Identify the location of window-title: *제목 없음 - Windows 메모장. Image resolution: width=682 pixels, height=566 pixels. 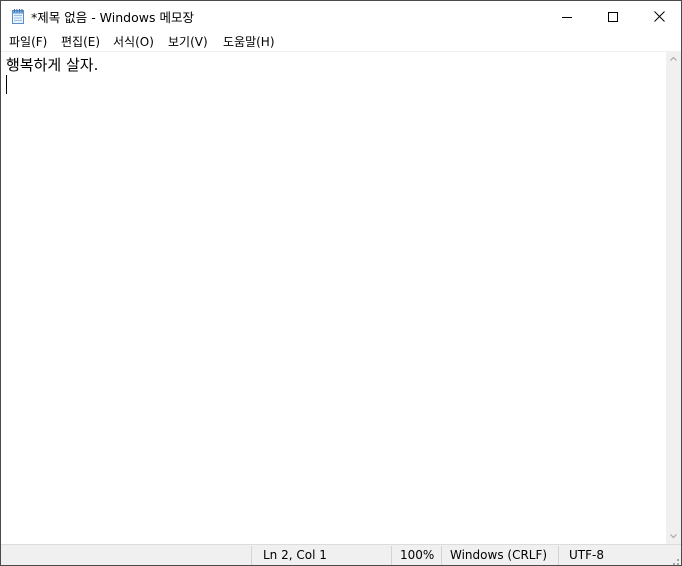
(112, 17).